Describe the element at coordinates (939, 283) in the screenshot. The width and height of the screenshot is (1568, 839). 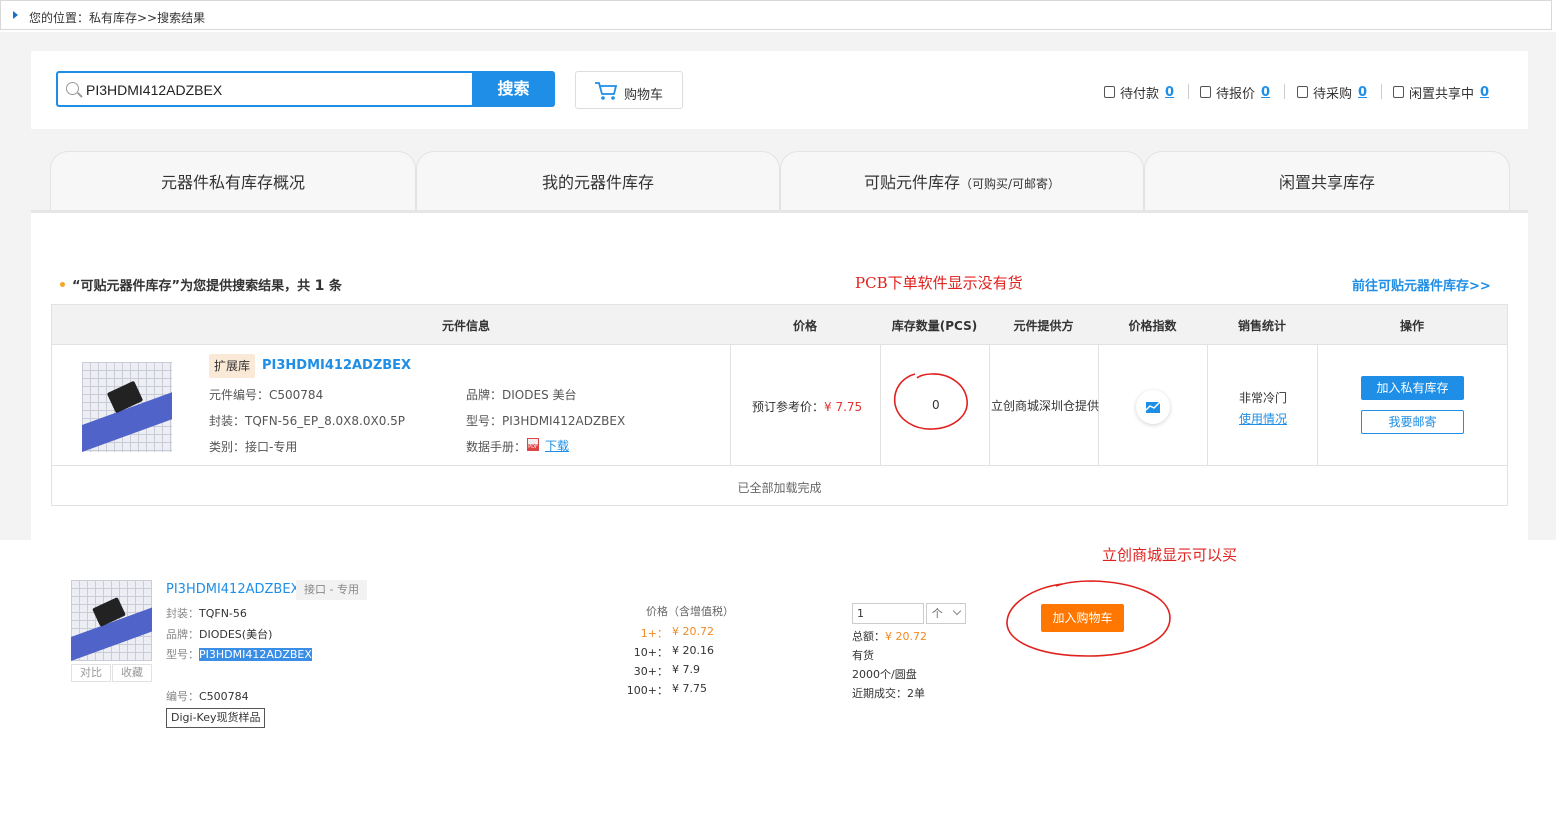
I see `annotation-no-stock: PCB下单软件显示没有货` at that location.